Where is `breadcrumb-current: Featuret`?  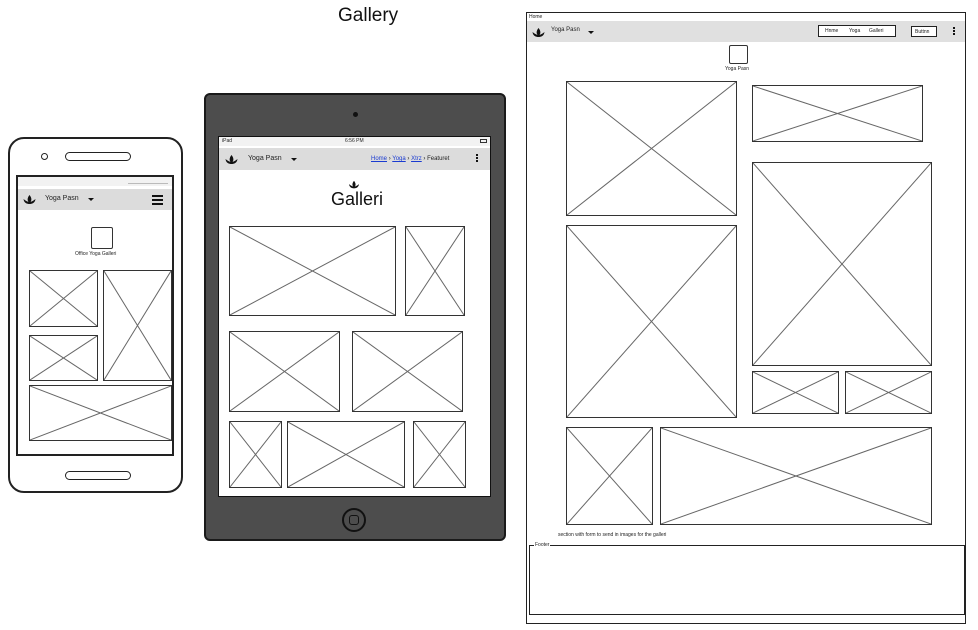 breadcrumb-current: Featuret is located at coordinates (438, 159).